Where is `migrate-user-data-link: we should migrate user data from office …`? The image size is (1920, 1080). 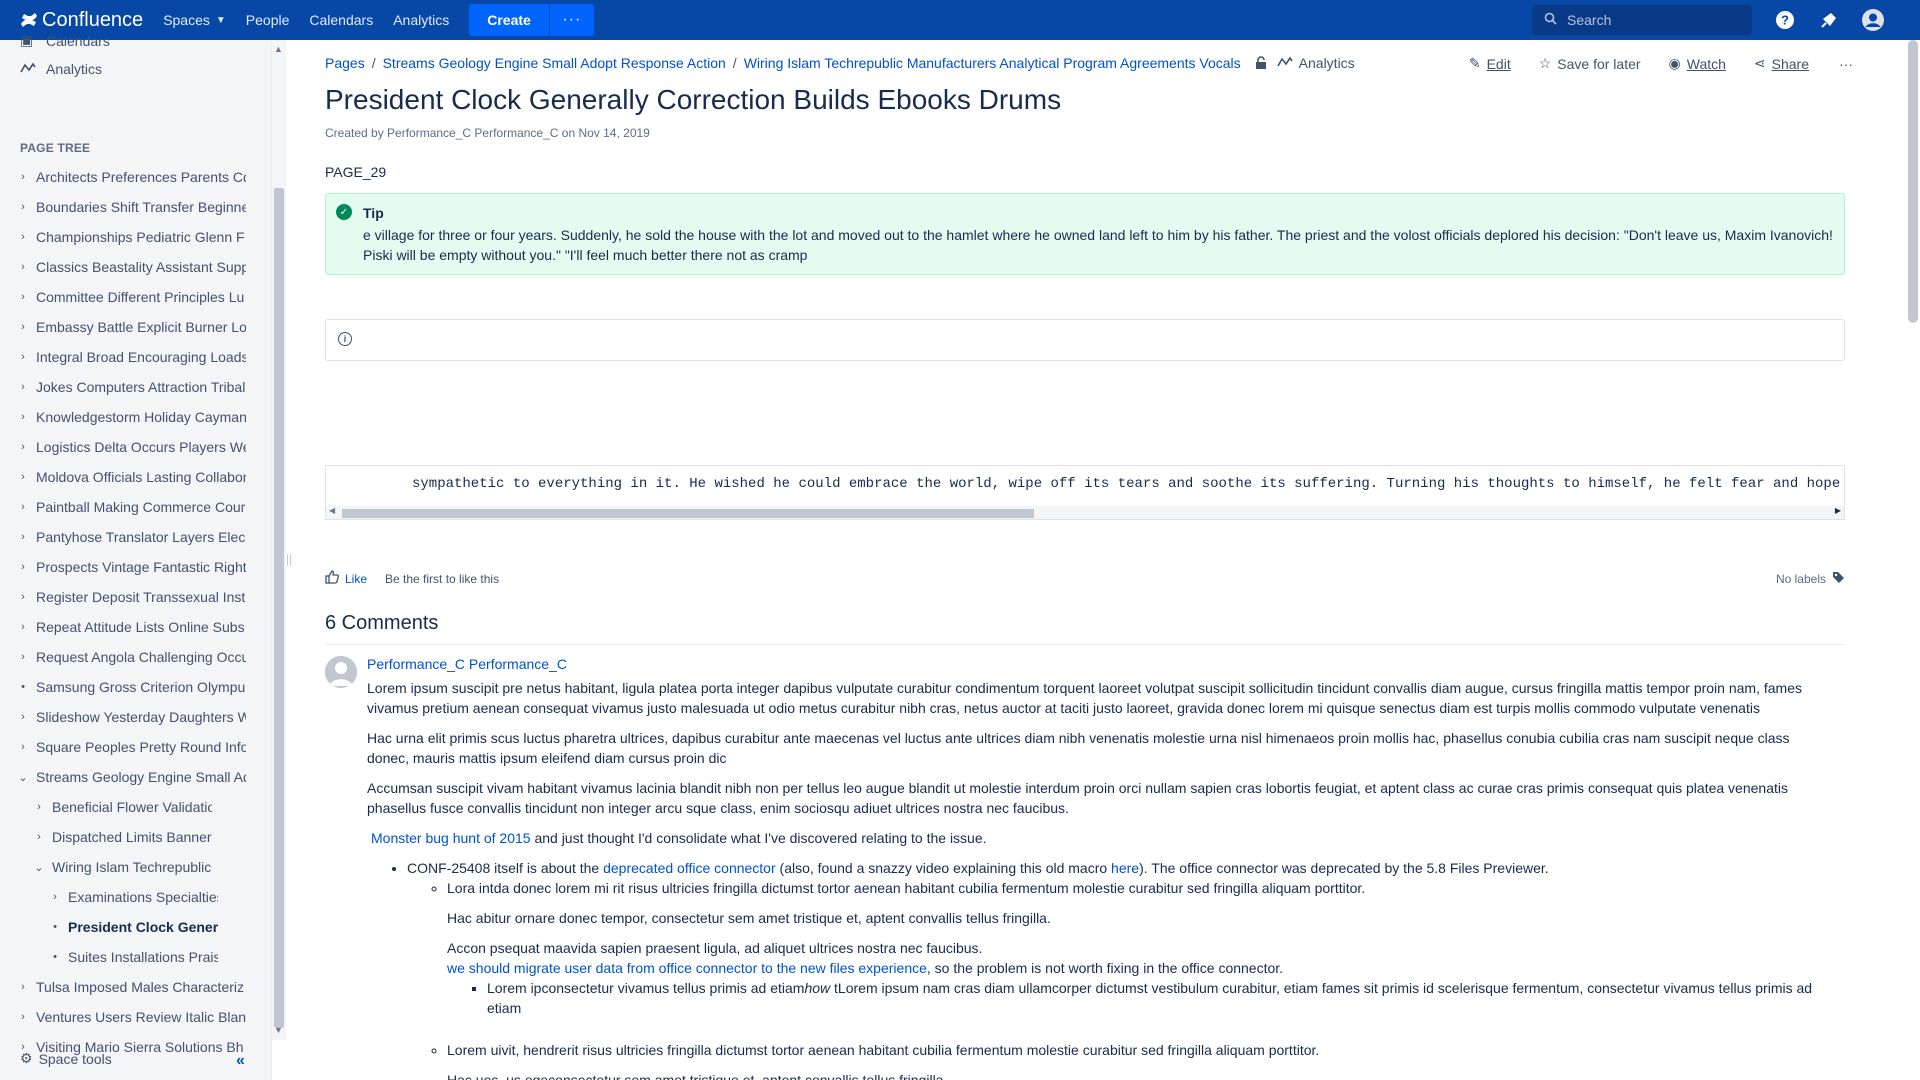 migrate-user-data-link: we should migrate user data from office … is located at coordinates (687, 968).